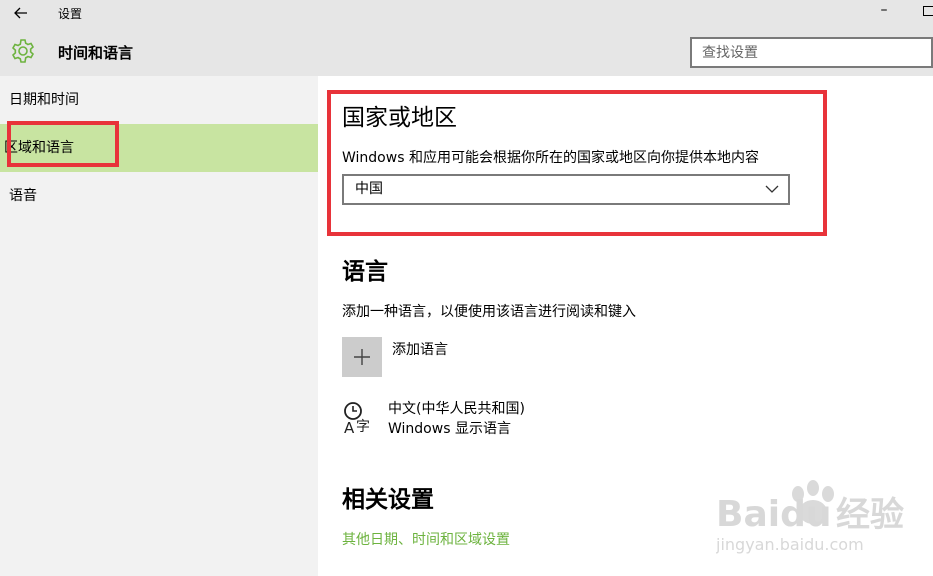  I want to click on sidebar-item-label: 日期和时间, so click(44, 100).